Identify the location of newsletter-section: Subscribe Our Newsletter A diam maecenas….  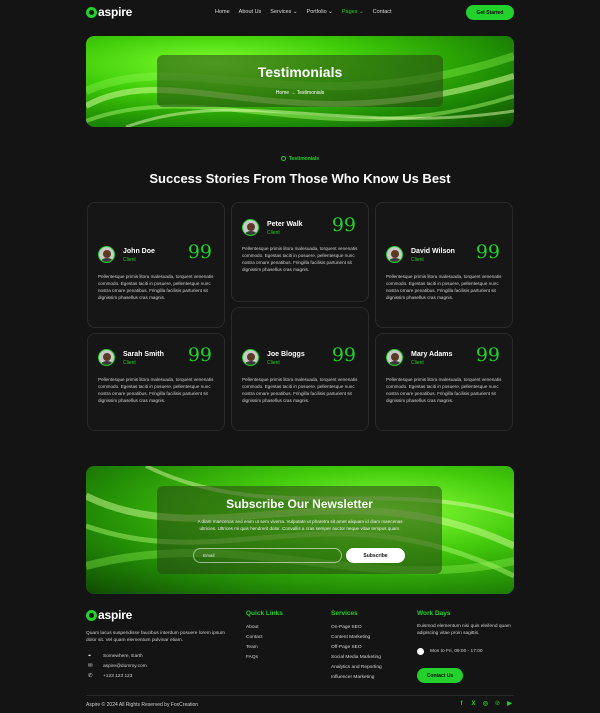
(300, 530).